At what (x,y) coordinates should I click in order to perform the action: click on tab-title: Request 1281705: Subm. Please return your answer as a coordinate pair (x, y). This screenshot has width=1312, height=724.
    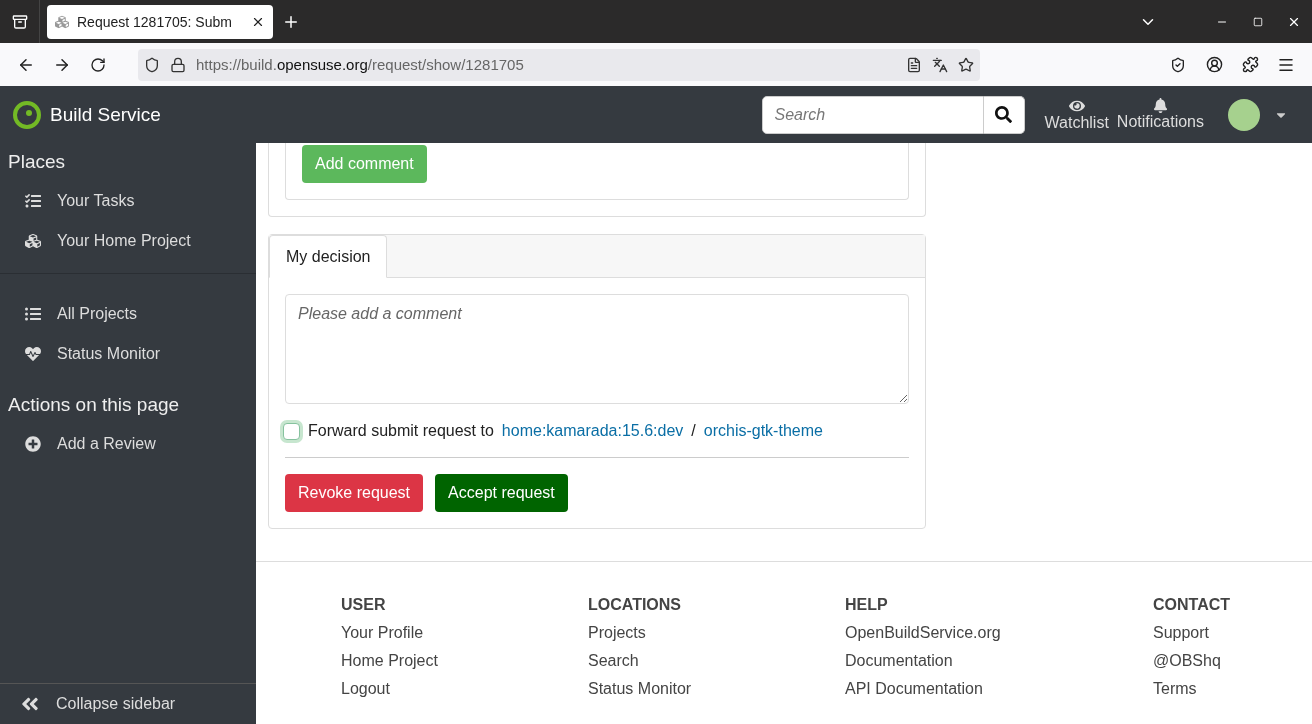
    Looking at the image, I should click on (155, 21).